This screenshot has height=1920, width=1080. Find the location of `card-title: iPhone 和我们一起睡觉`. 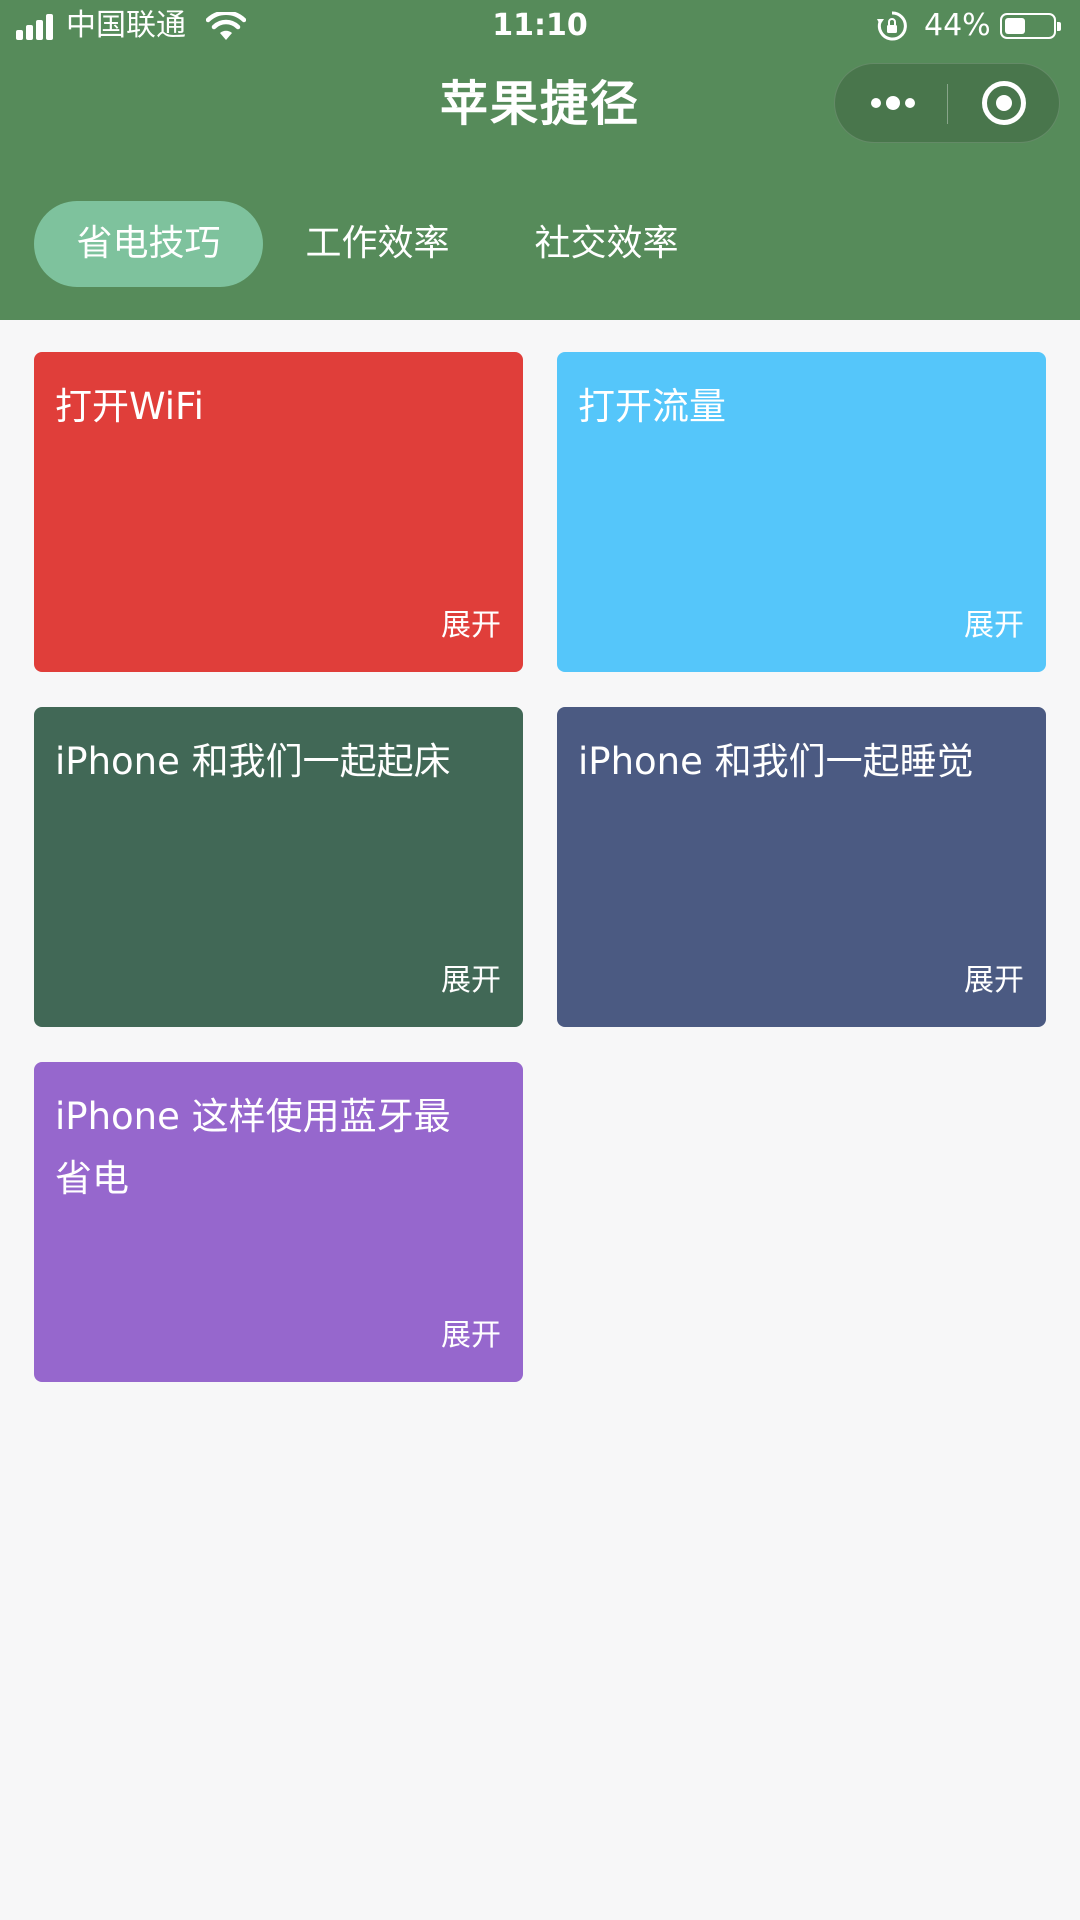

card-title: iPhone 和我们一起睡觉 is located at coordinates (776, 761).